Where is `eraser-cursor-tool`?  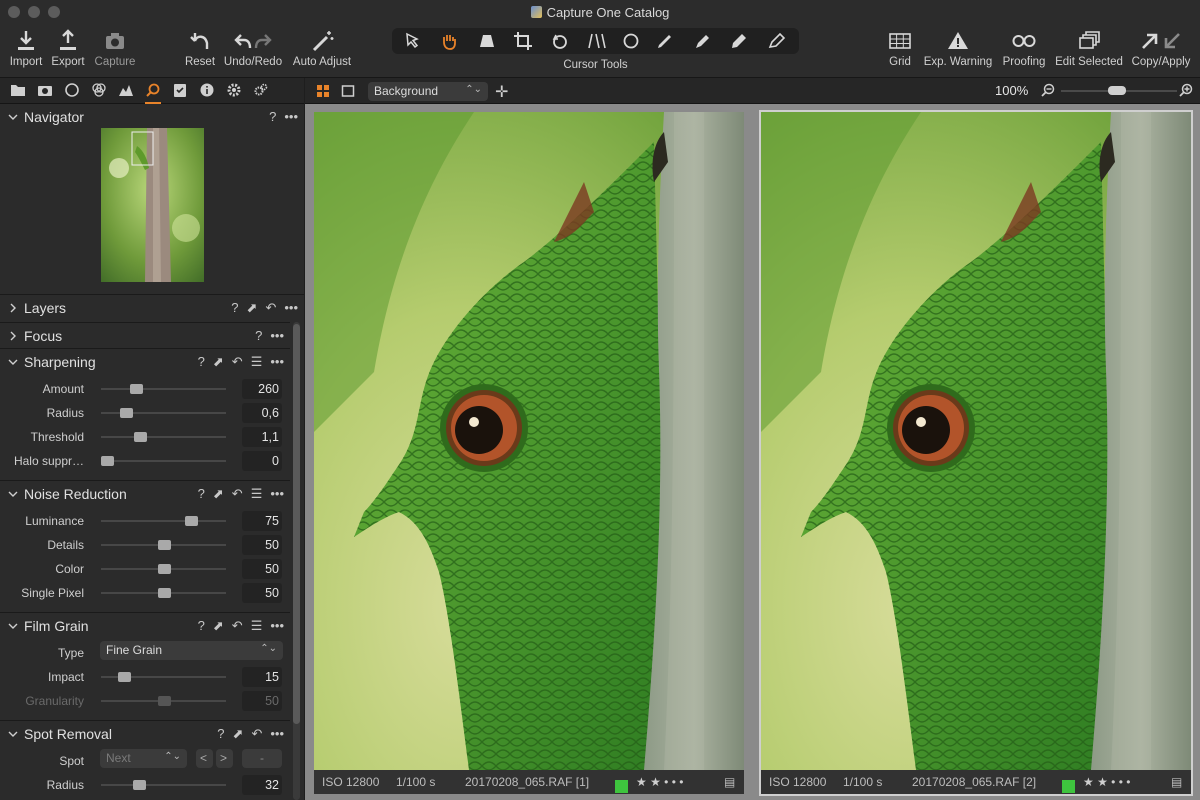
eraser-cursor-tool is located at coordinates (777, 41).